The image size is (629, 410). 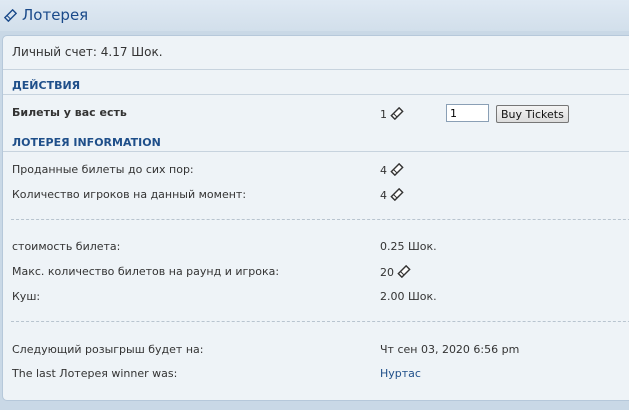 I want to click on info-heading: ЛОТЕРЕЯ INFORMATION, so click(x=86, y=142).